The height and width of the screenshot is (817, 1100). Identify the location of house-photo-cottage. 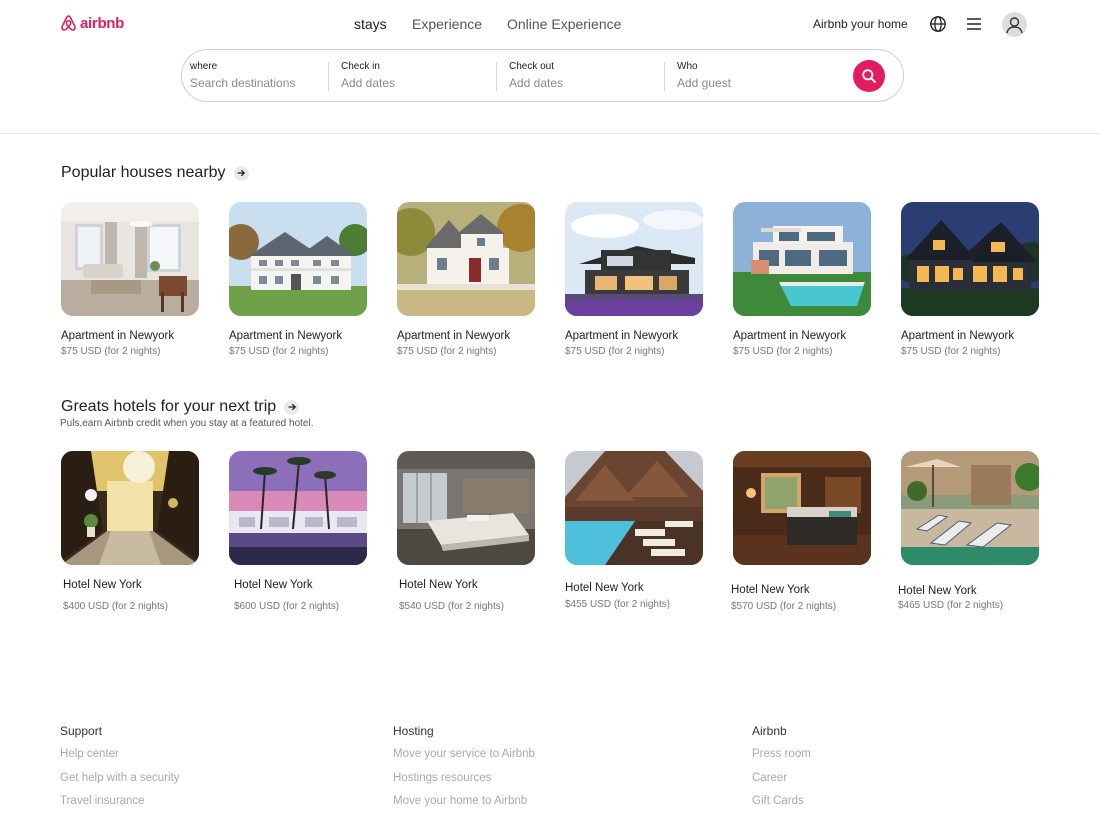
(466, 259).